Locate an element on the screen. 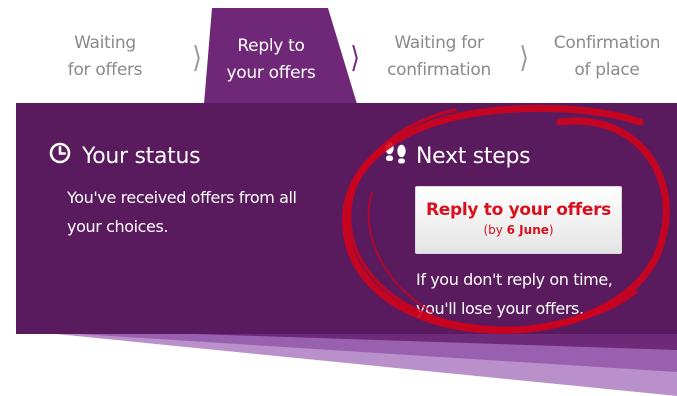 The image size is (677, 396). deadline-date: 6 June is located at coordinates (527, 230).